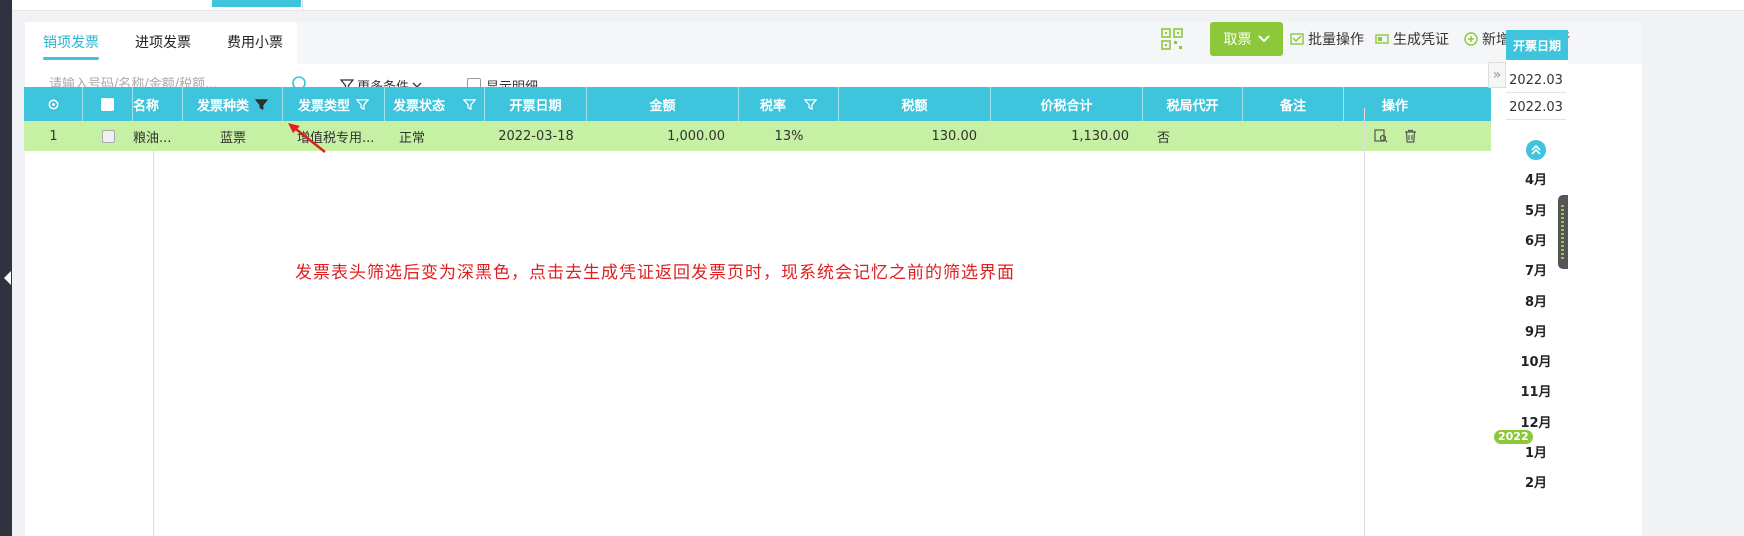 The image size is (1744, 536). What do you see at coordinates (878, 5) in the screenshot?
I see `top-tab-bar` at bounding box center [878, 5].